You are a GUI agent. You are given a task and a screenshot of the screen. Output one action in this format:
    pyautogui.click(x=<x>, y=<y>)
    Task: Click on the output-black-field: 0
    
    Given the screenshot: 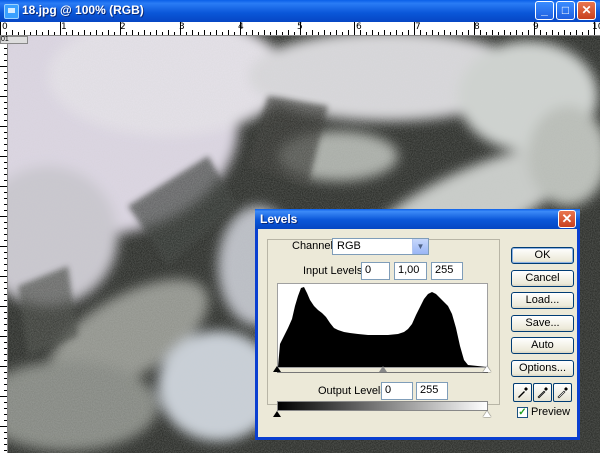 What is the action you would take?
    pyautogui.click(x=397, y=391)
    